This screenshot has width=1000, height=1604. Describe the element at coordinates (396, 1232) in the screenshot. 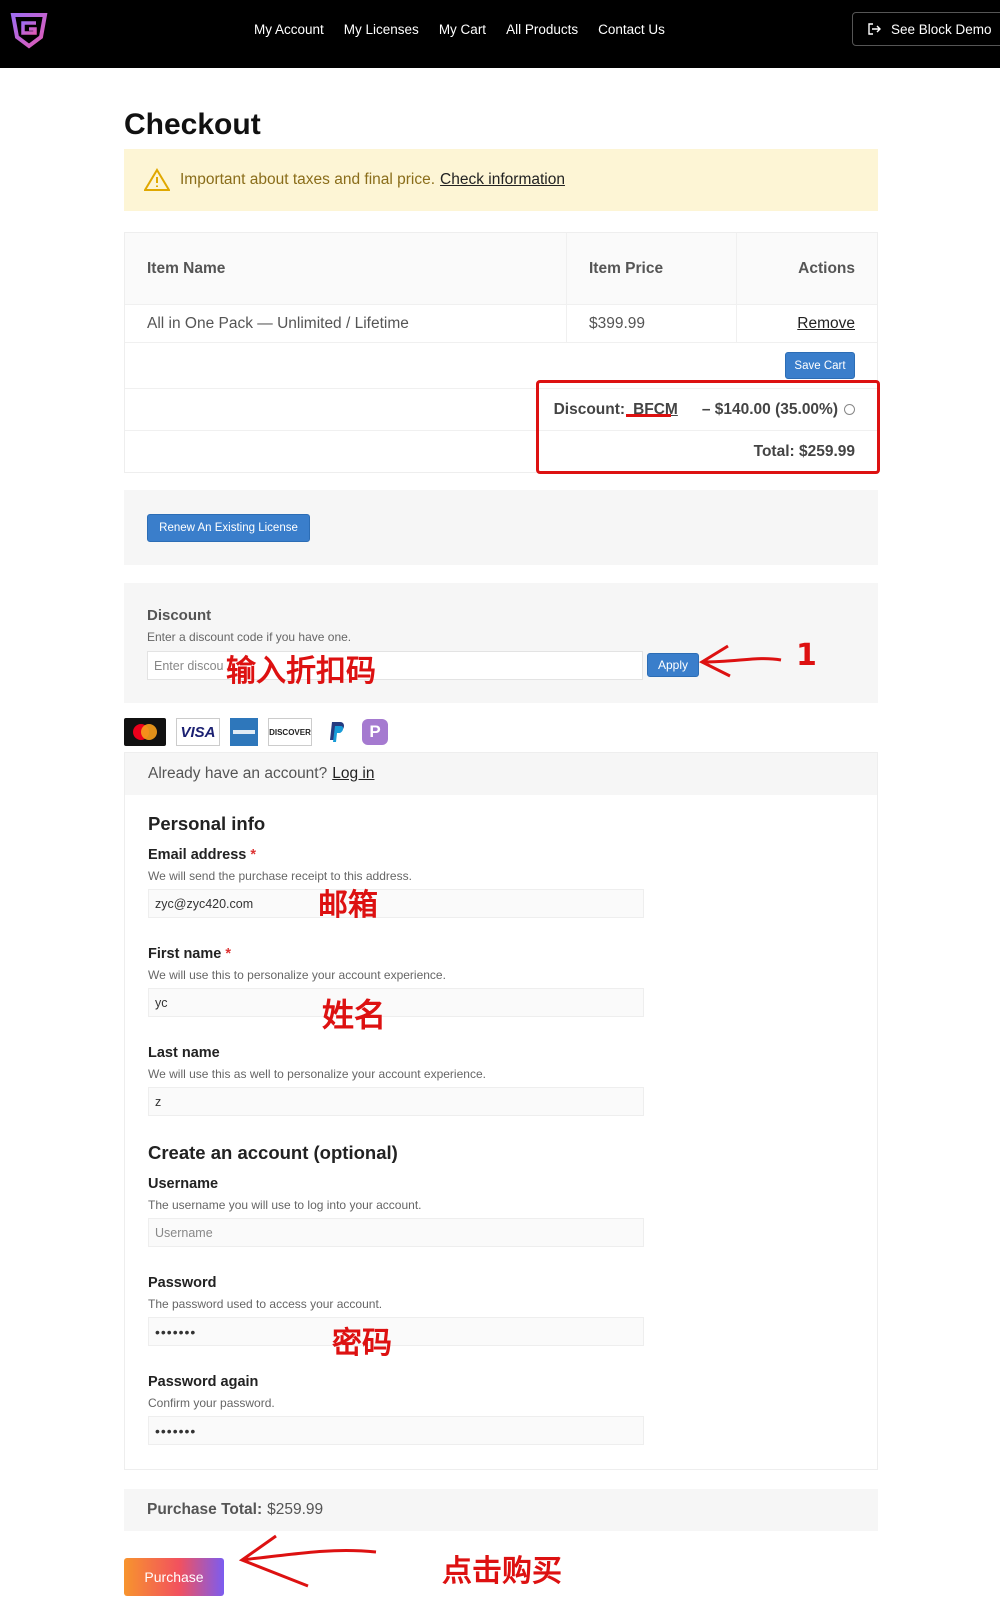

I see `username-field: Username` at that location.